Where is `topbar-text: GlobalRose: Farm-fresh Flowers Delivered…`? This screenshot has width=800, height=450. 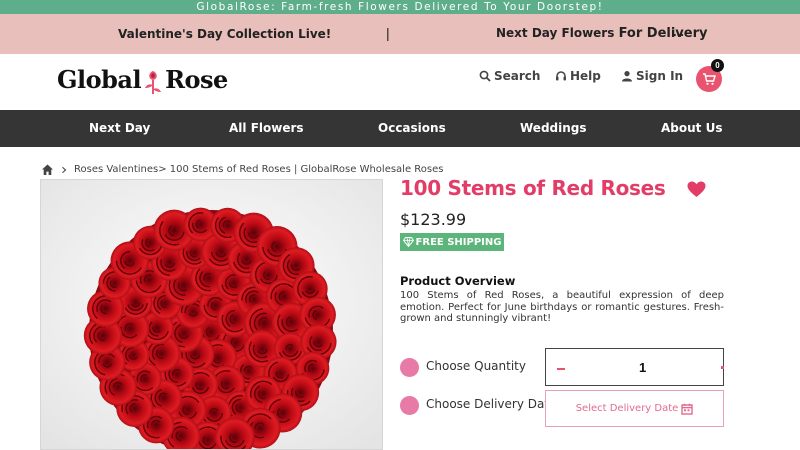 topbar-text: GlobalRose: Farm-fresh Flowers Delivered… is located at coordinates (400, 7).